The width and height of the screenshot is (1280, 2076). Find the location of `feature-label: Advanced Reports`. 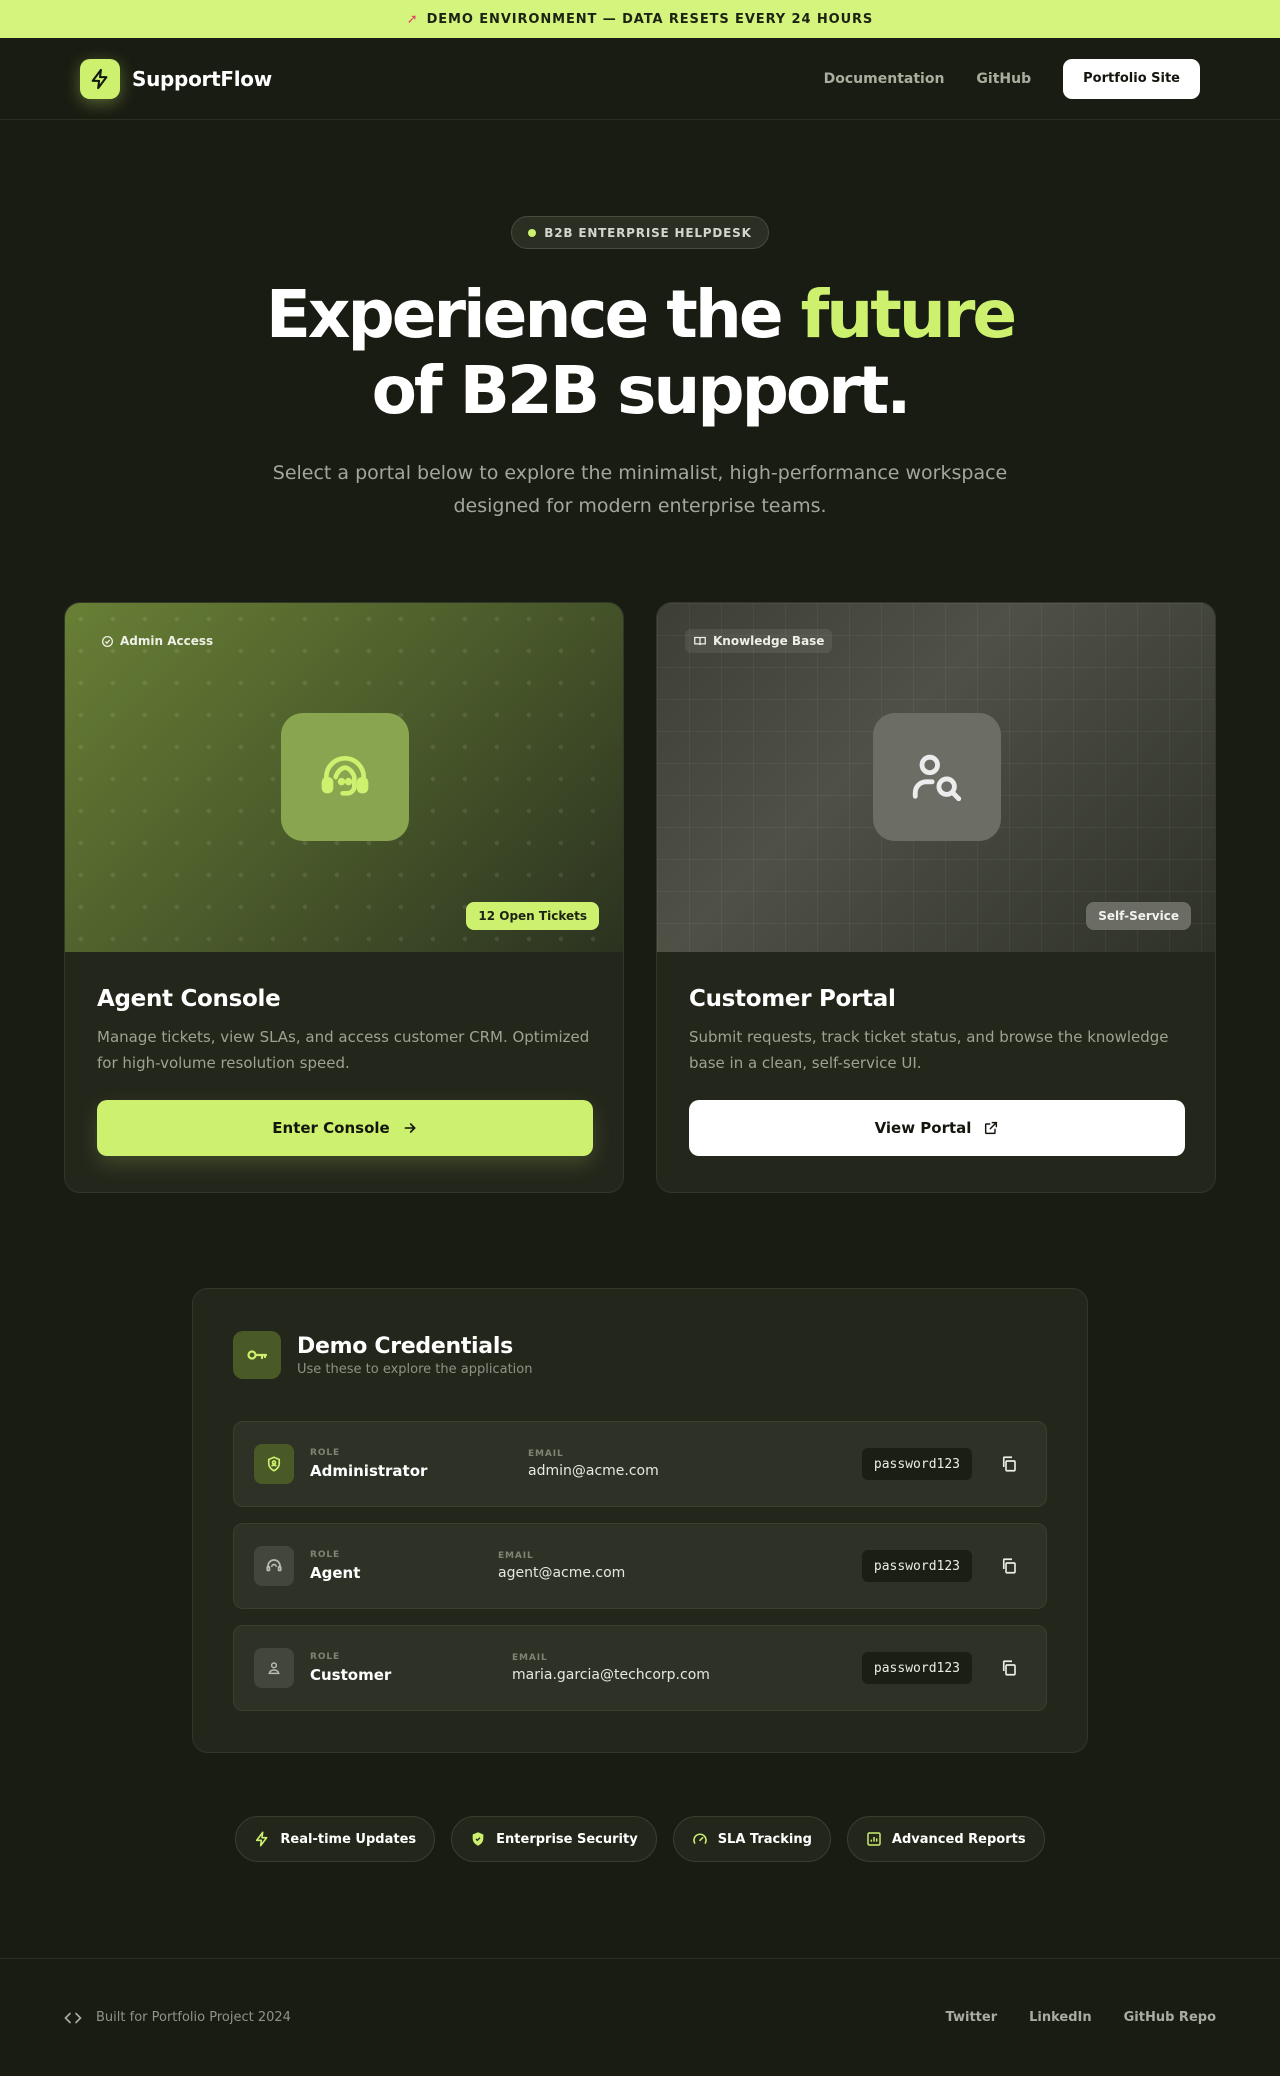

feature-label: Advanced Reports is located at coordinates (958, 1839).